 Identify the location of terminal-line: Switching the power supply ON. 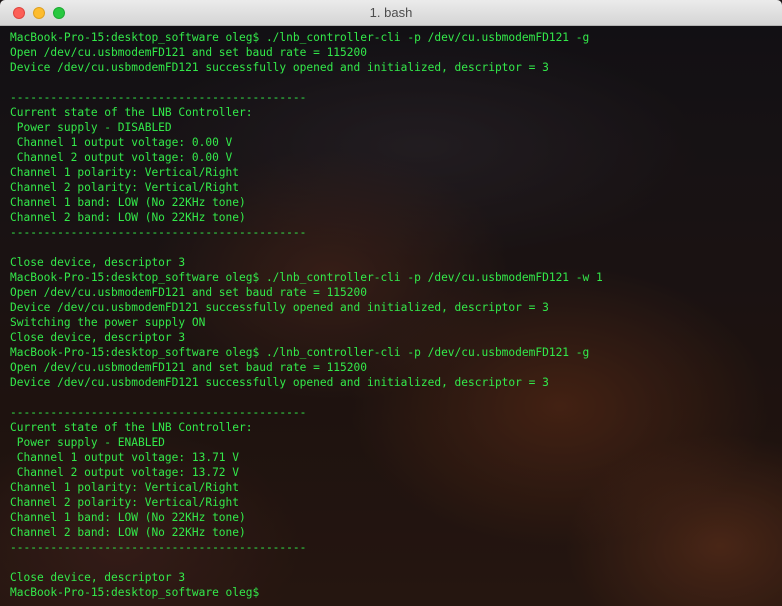
(108, 322).